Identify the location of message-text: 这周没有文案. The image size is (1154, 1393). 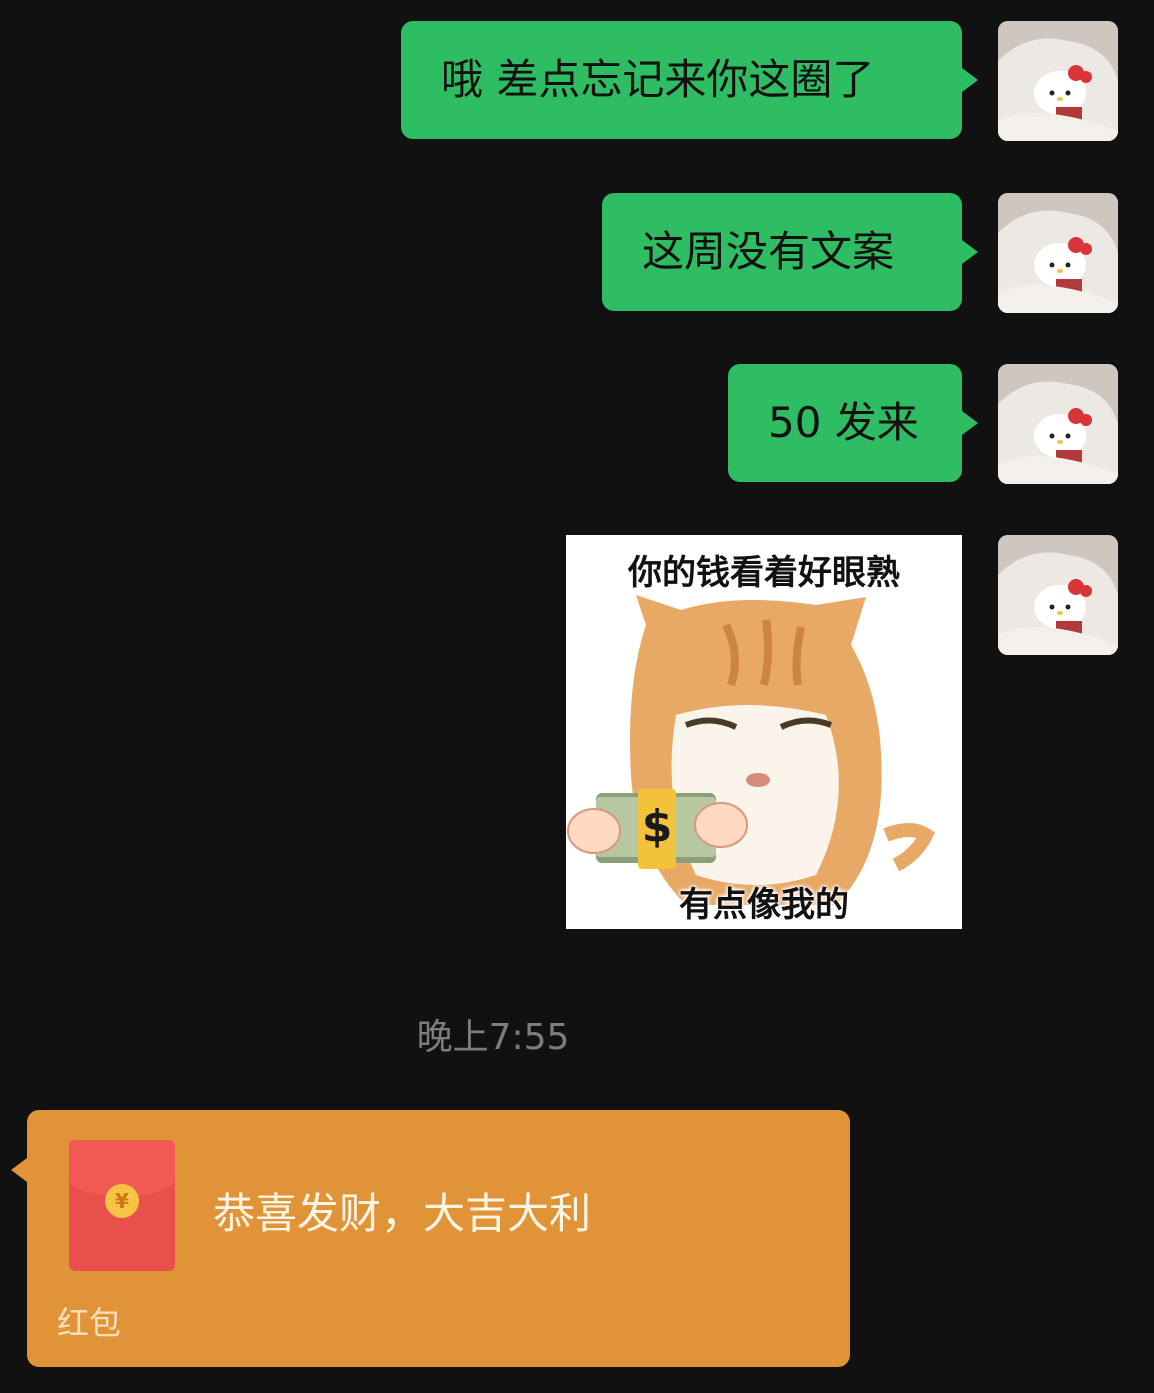
(768, 251).